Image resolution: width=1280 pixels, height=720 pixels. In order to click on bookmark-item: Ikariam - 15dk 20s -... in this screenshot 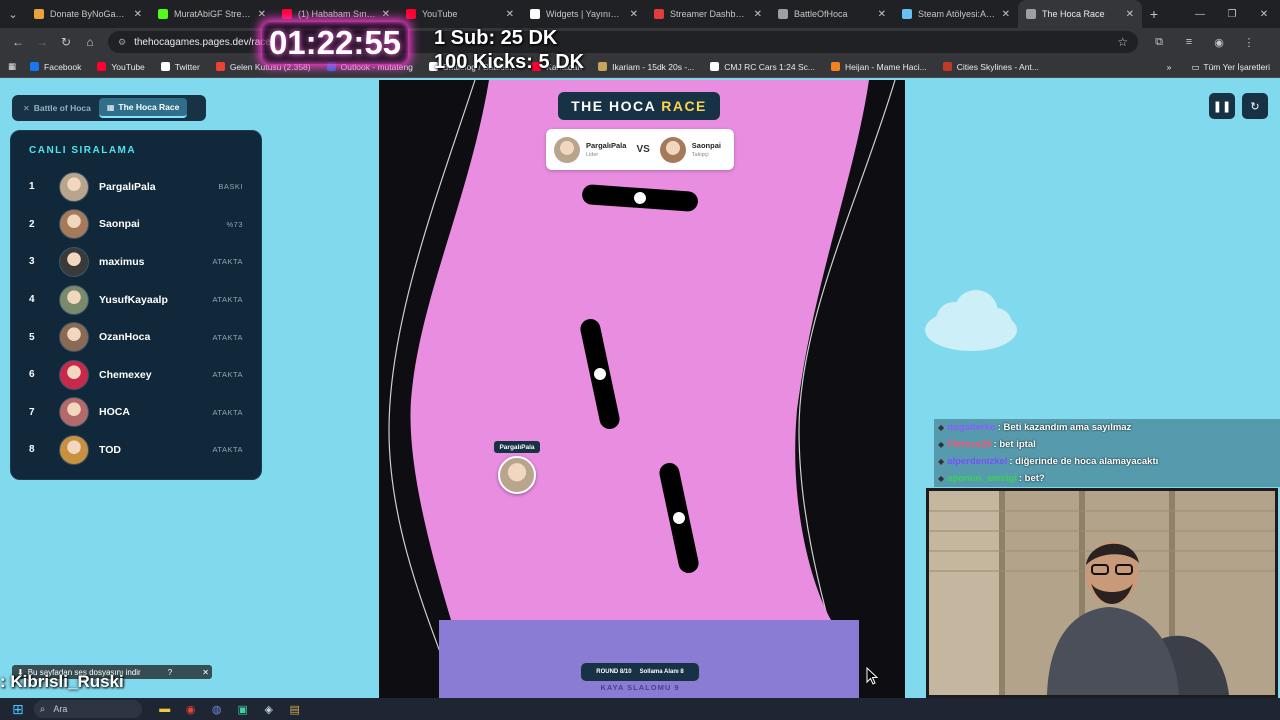, I will do `click(646, 67)`.